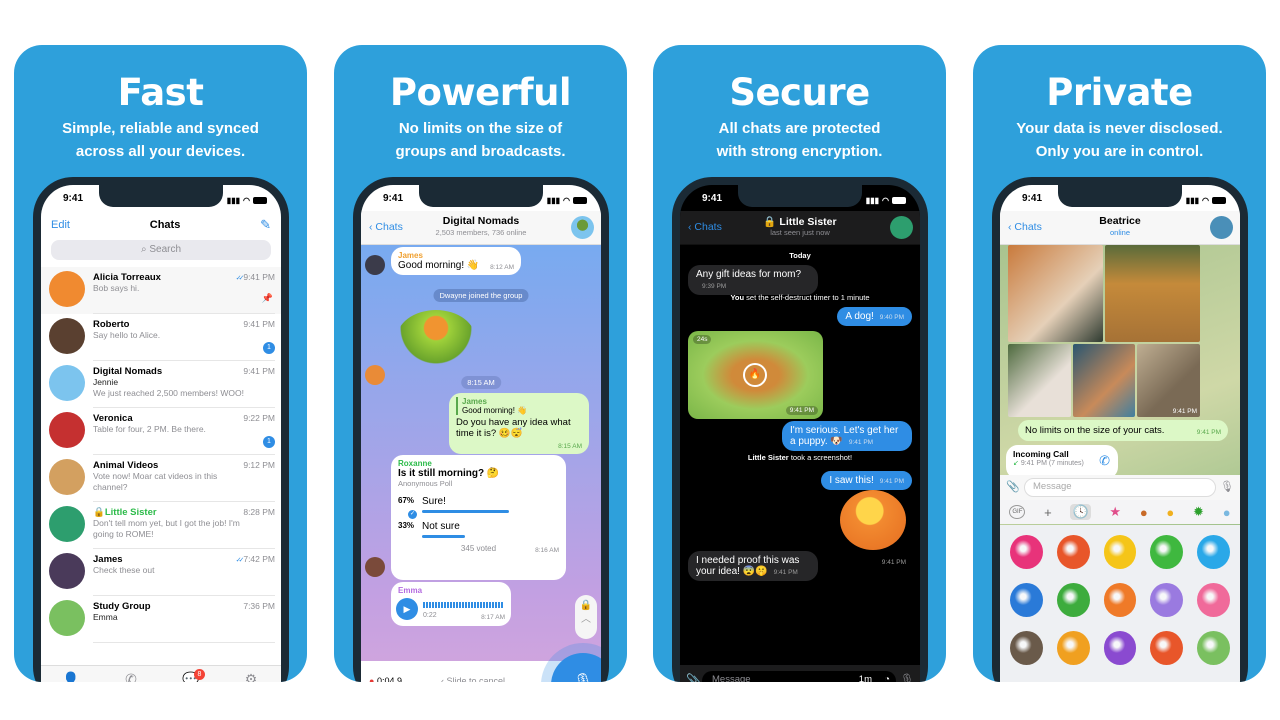 Image resolution: width=1280 pixels, height=720 pixels. What do you see at coordinates (1016, 463) in the screenshot?
I see `incoming-arrow-icon: ↙` at bounding box center [1016, 463].